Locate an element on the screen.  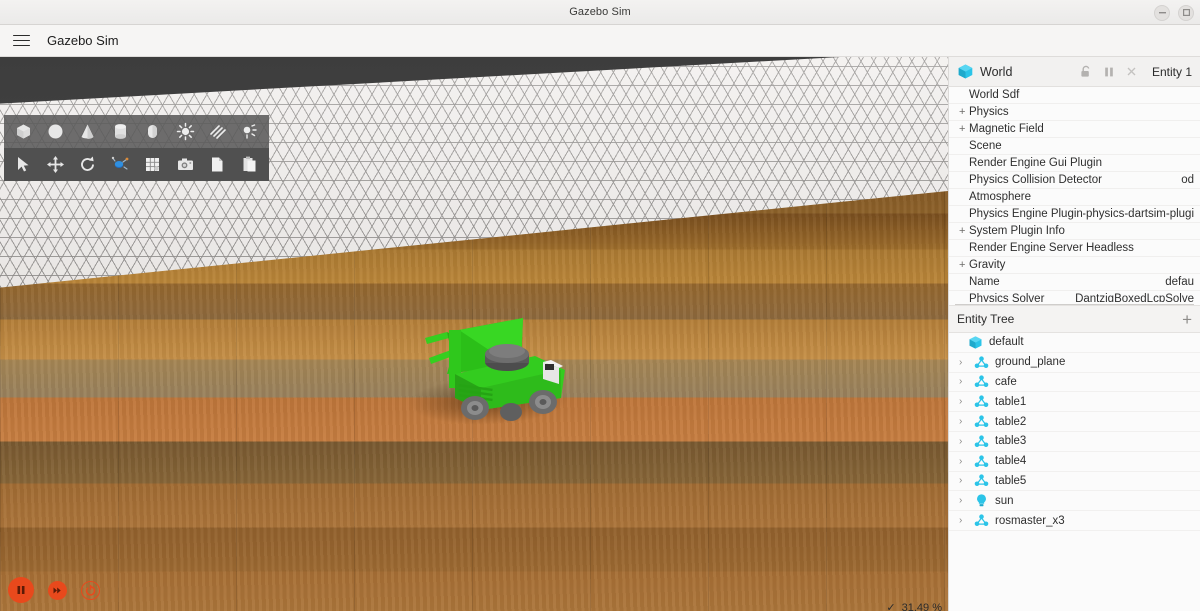
capsule-shape-tool is located at coordinates (153, 132).